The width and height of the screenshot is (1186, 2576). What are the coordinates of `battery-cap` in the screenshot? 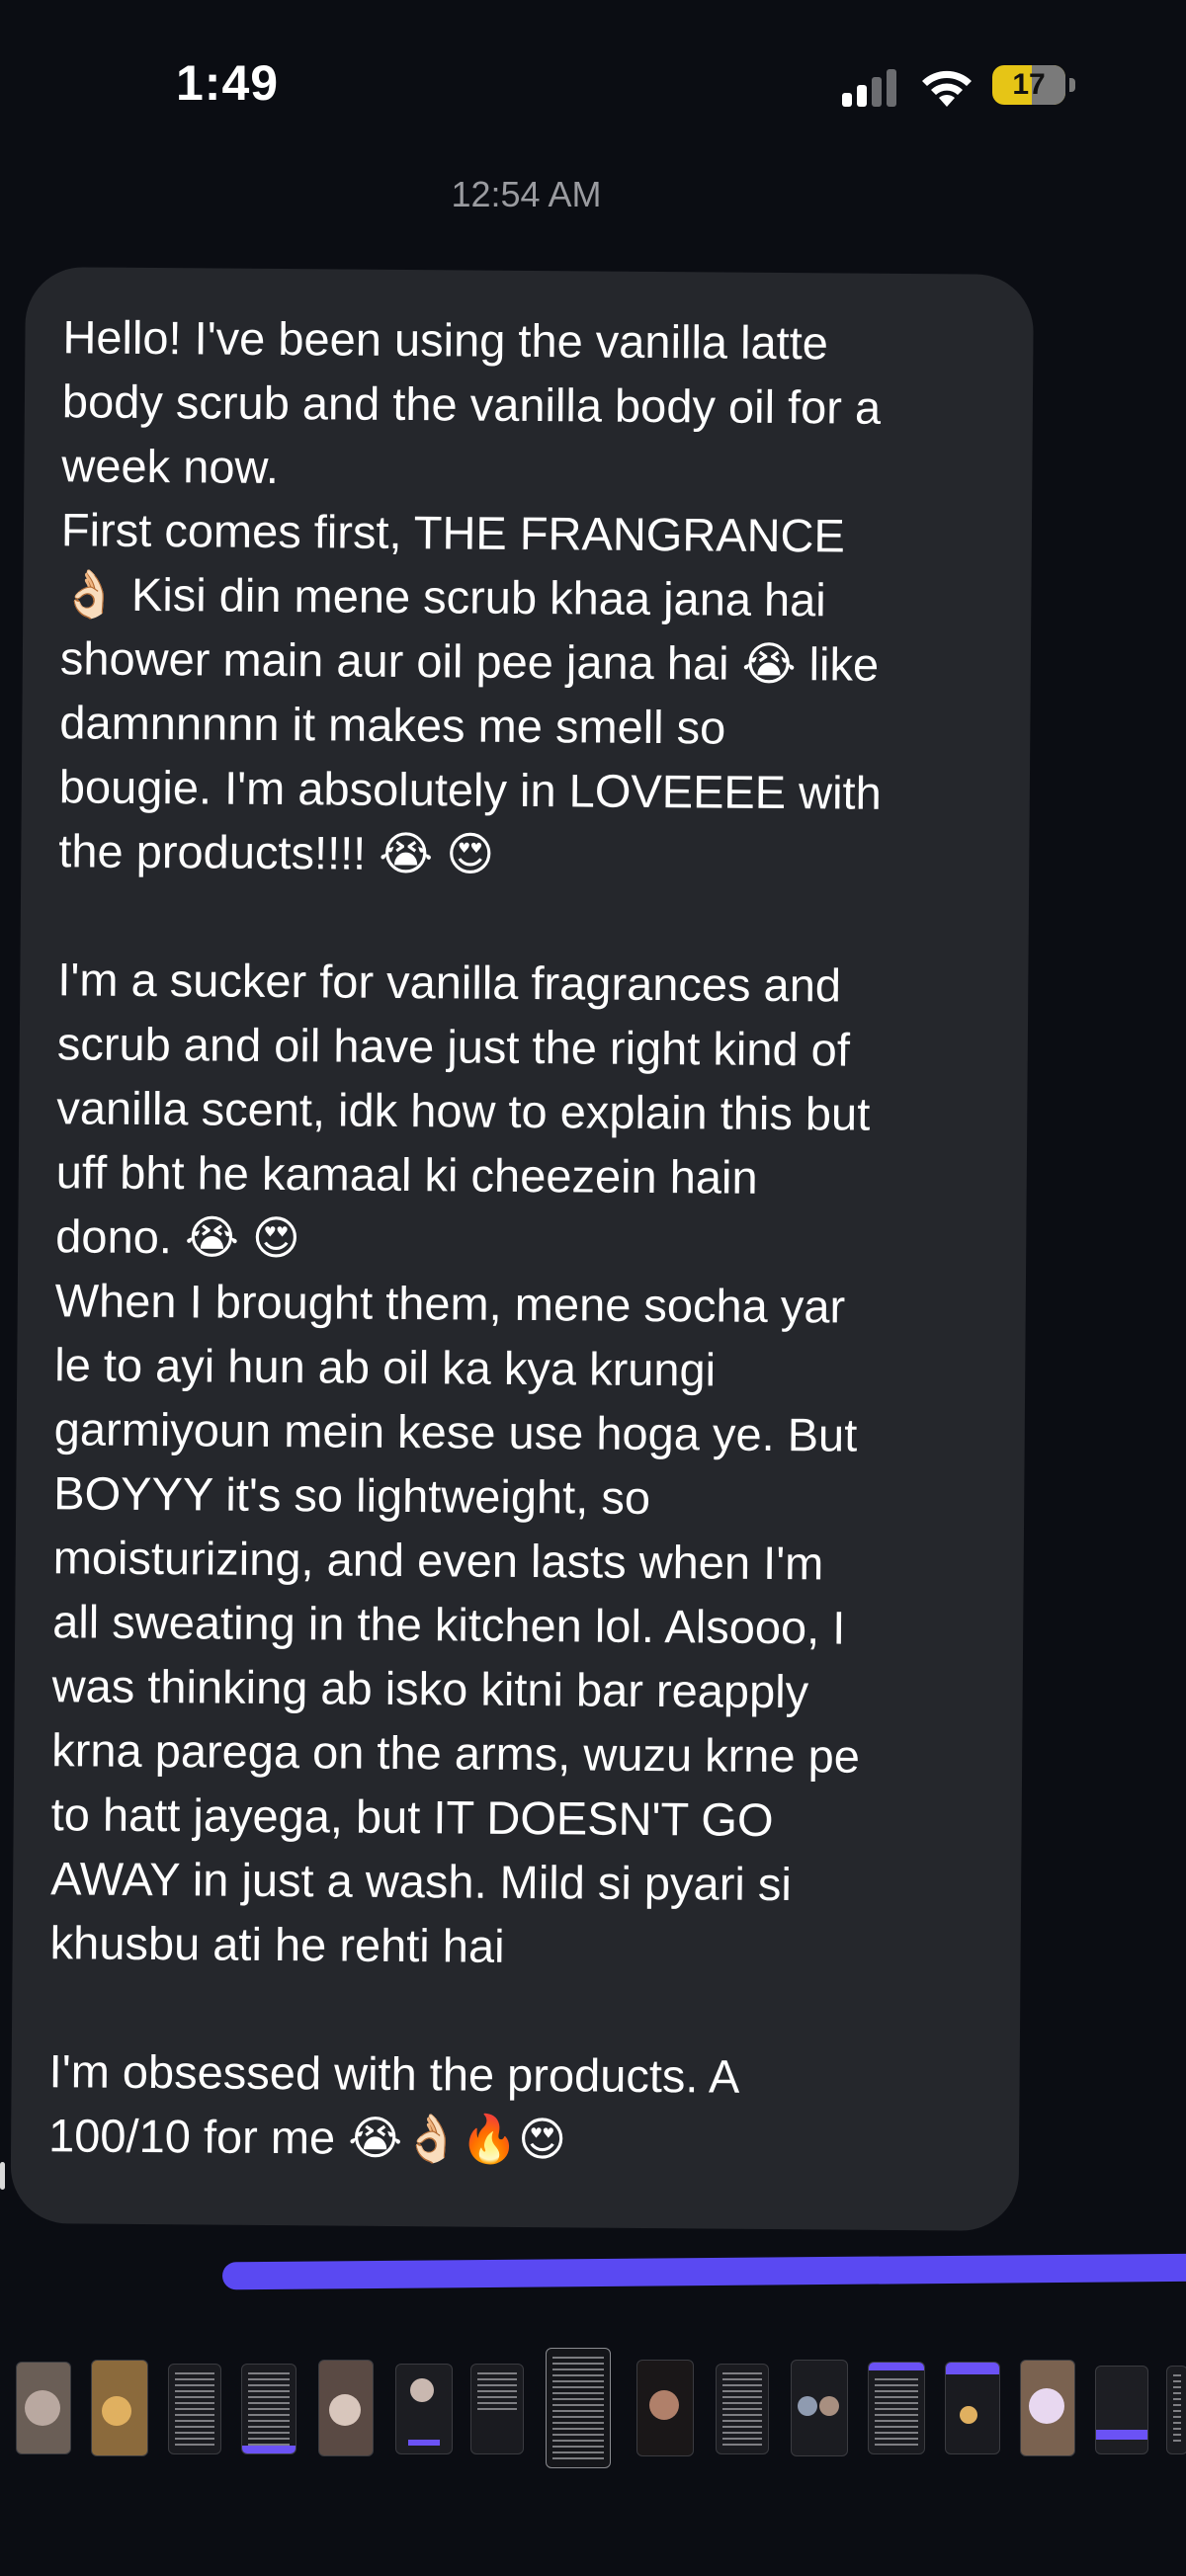 It's located at (1072, 85).